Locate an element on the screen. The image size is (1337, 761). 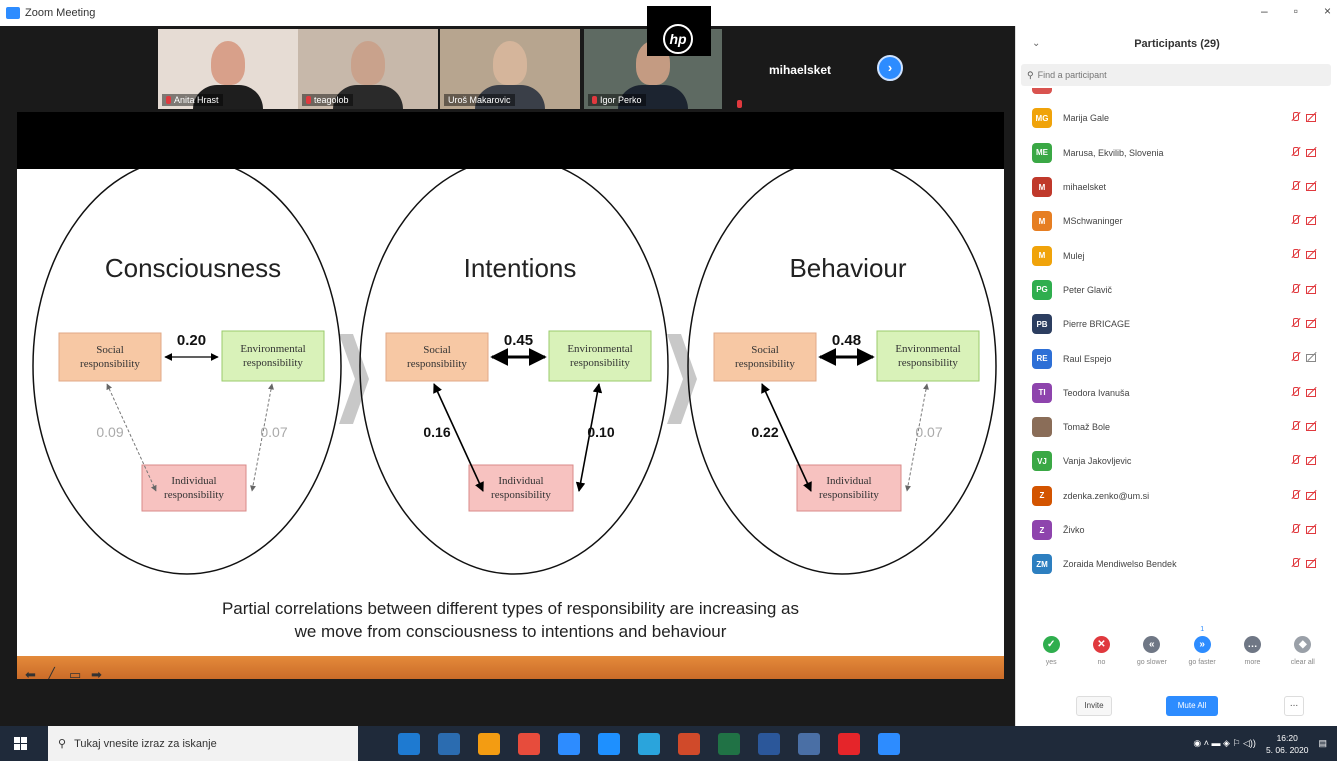
next-page-button: › is located at coordinates (890, 68).